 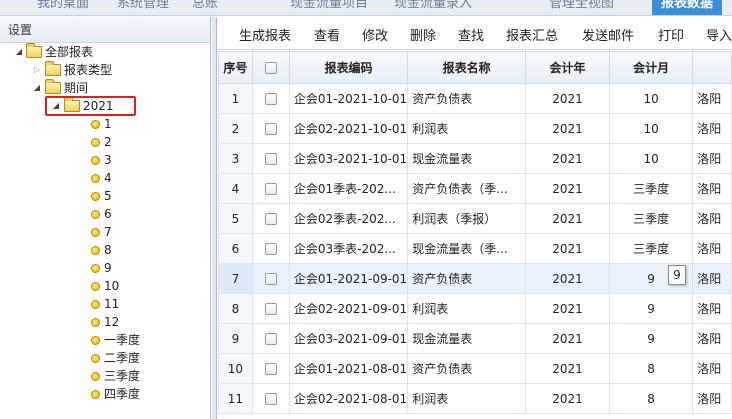 What do you see at coordinates (100, 160) in the screenshot?
I see `tree-leaf-month-3: 3` at bounding box center [100, 160].